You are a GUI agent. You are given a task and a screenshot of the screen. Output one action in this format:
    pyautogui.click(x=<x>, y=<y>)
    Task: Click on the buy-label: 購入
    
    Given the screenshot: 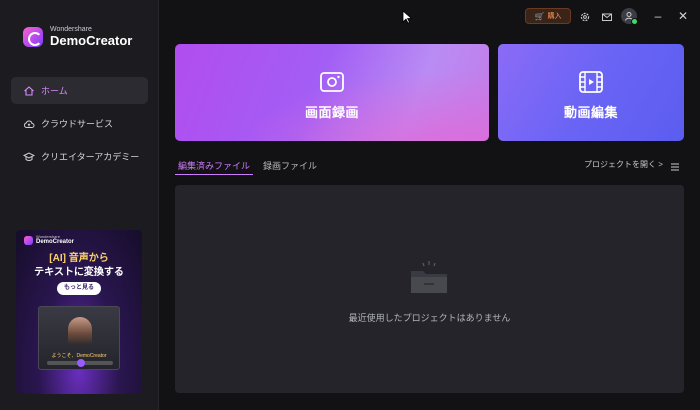 What is the action you would take?
    pyautogui.click(x=554, y=16)
    